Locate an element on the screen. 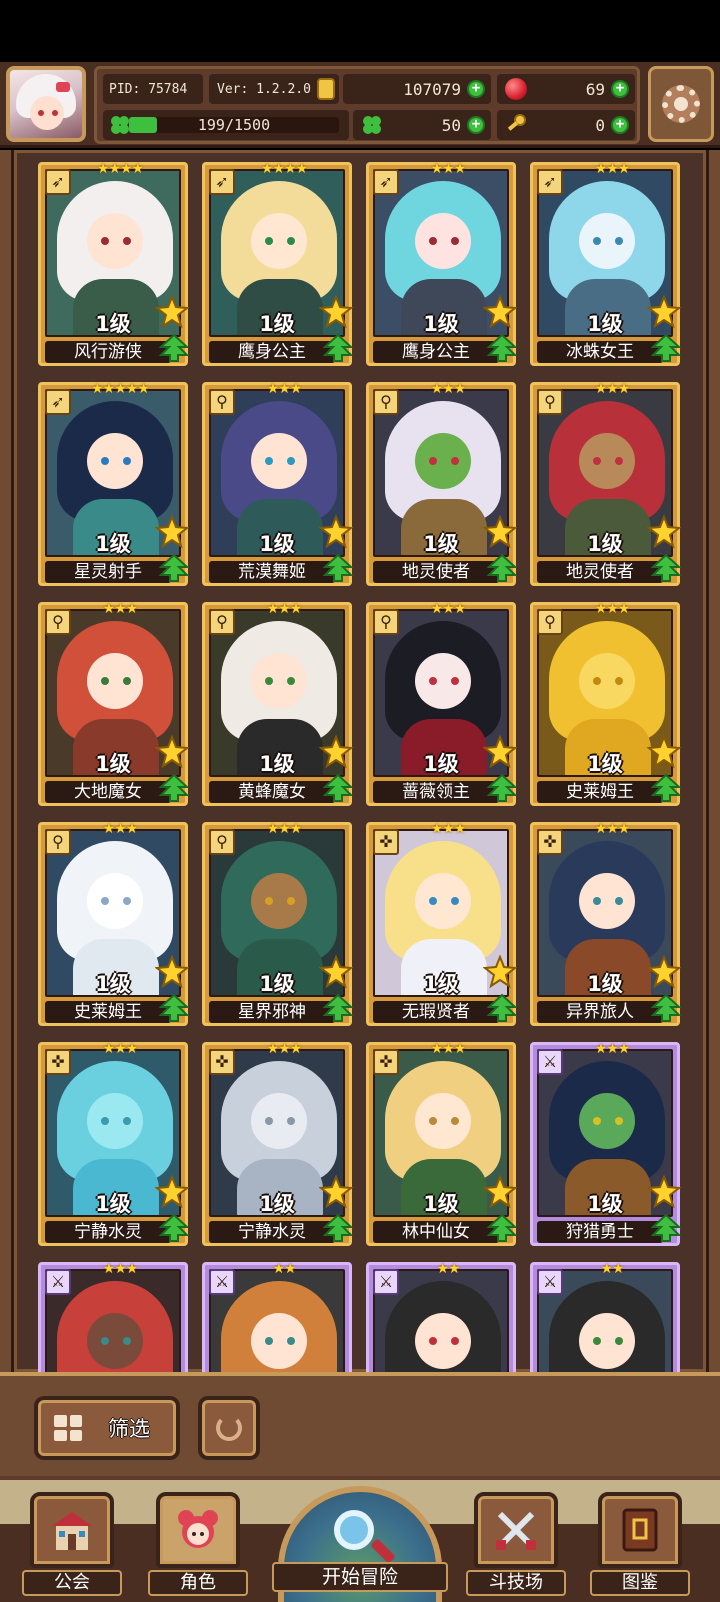  add-gold-button: + is located at coordinates (476, 89).